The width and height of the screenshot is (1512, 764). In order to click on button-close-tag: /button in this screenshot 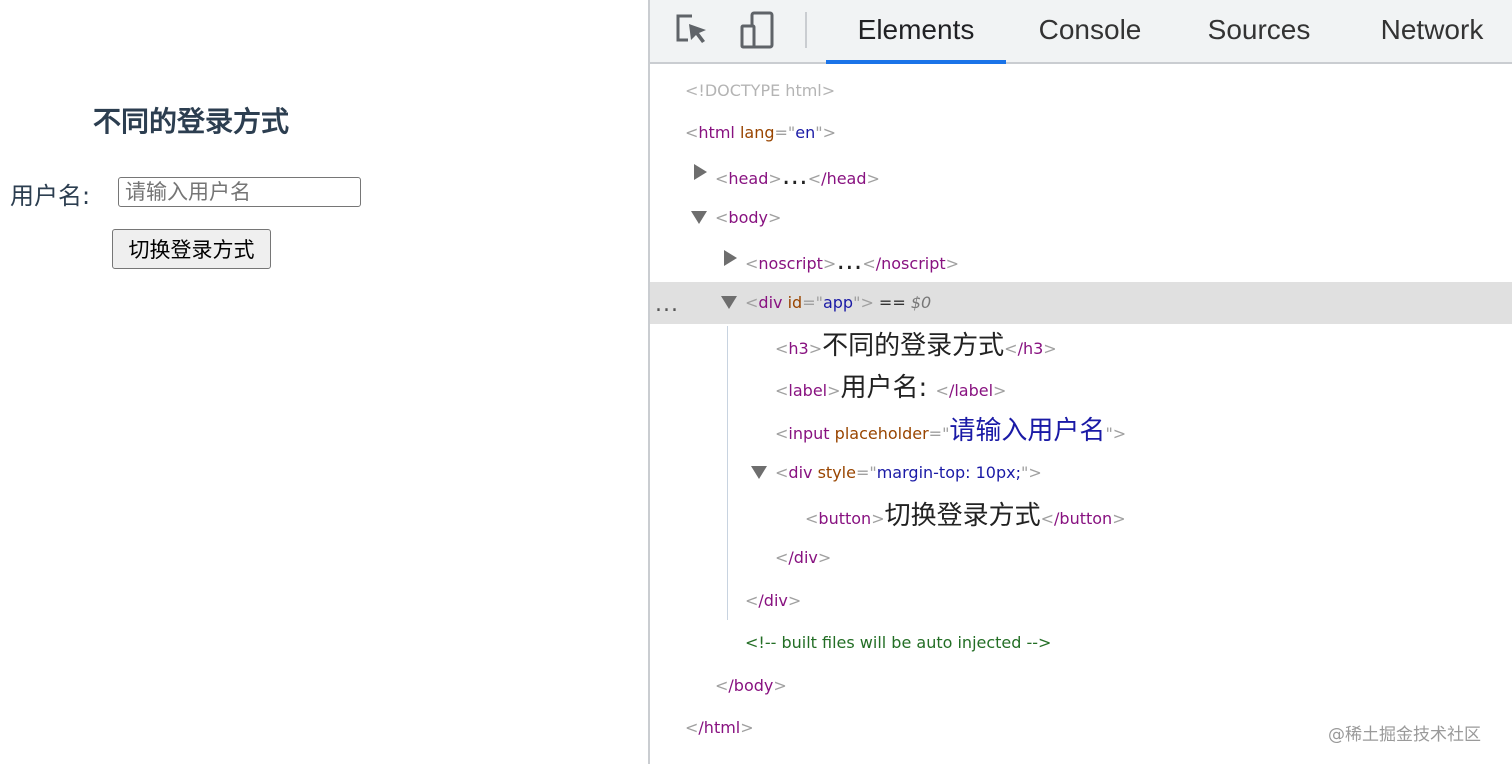, I will do `click(1083, 518)`.